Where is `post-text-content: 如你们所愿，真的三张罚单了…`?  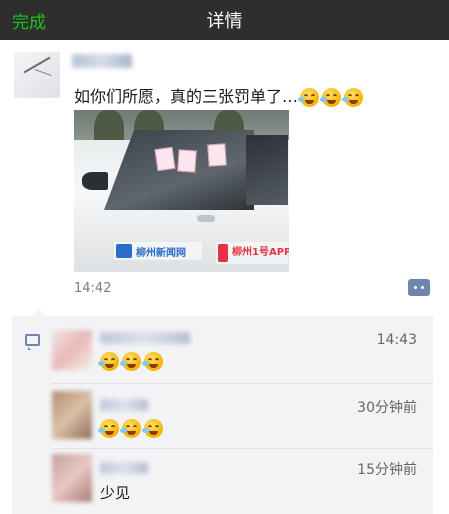 post-text-content: 如你们所愿，真的三张罚单了… is located at coordinates (186, 96).